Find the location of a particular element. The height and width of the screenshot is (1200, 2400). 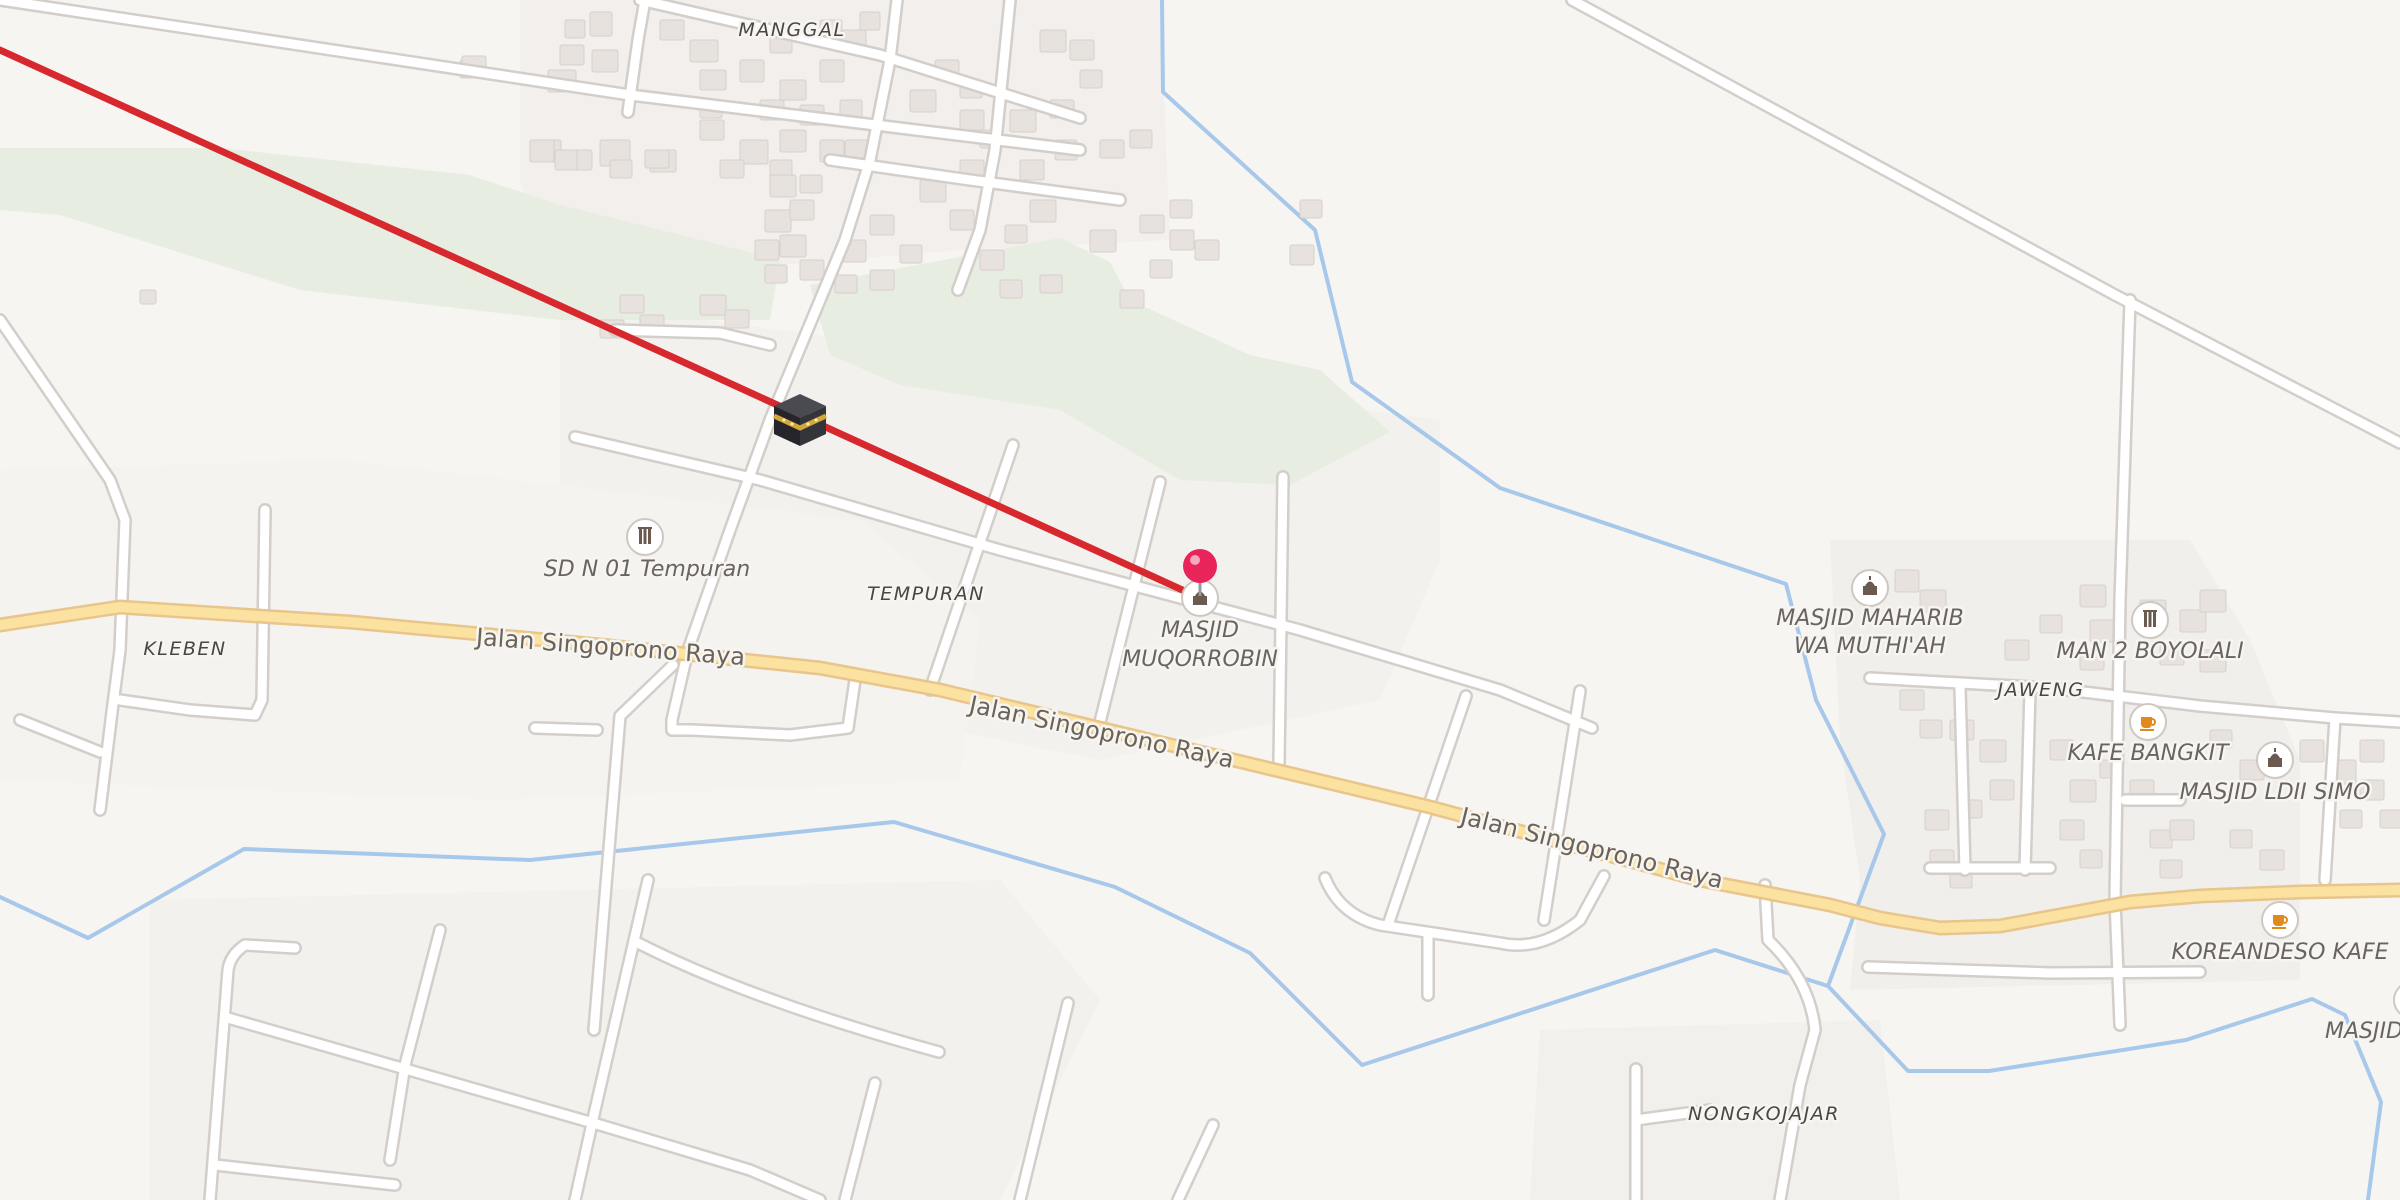

poi-label-masjid-ldii-simo: MASJID LDII SIMO is located at coordinates (2275, 792).